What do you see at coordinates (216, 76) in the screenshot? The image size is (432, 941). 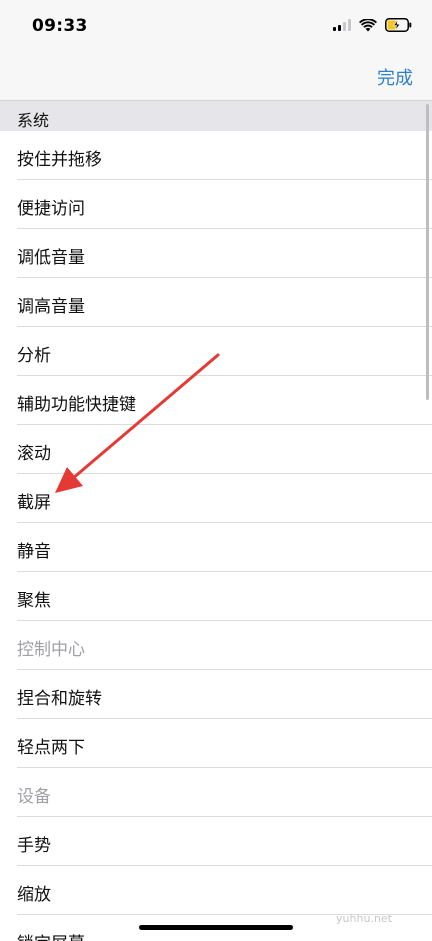 I see `navigation-bar: 完成` at bounding box center [216, 76].